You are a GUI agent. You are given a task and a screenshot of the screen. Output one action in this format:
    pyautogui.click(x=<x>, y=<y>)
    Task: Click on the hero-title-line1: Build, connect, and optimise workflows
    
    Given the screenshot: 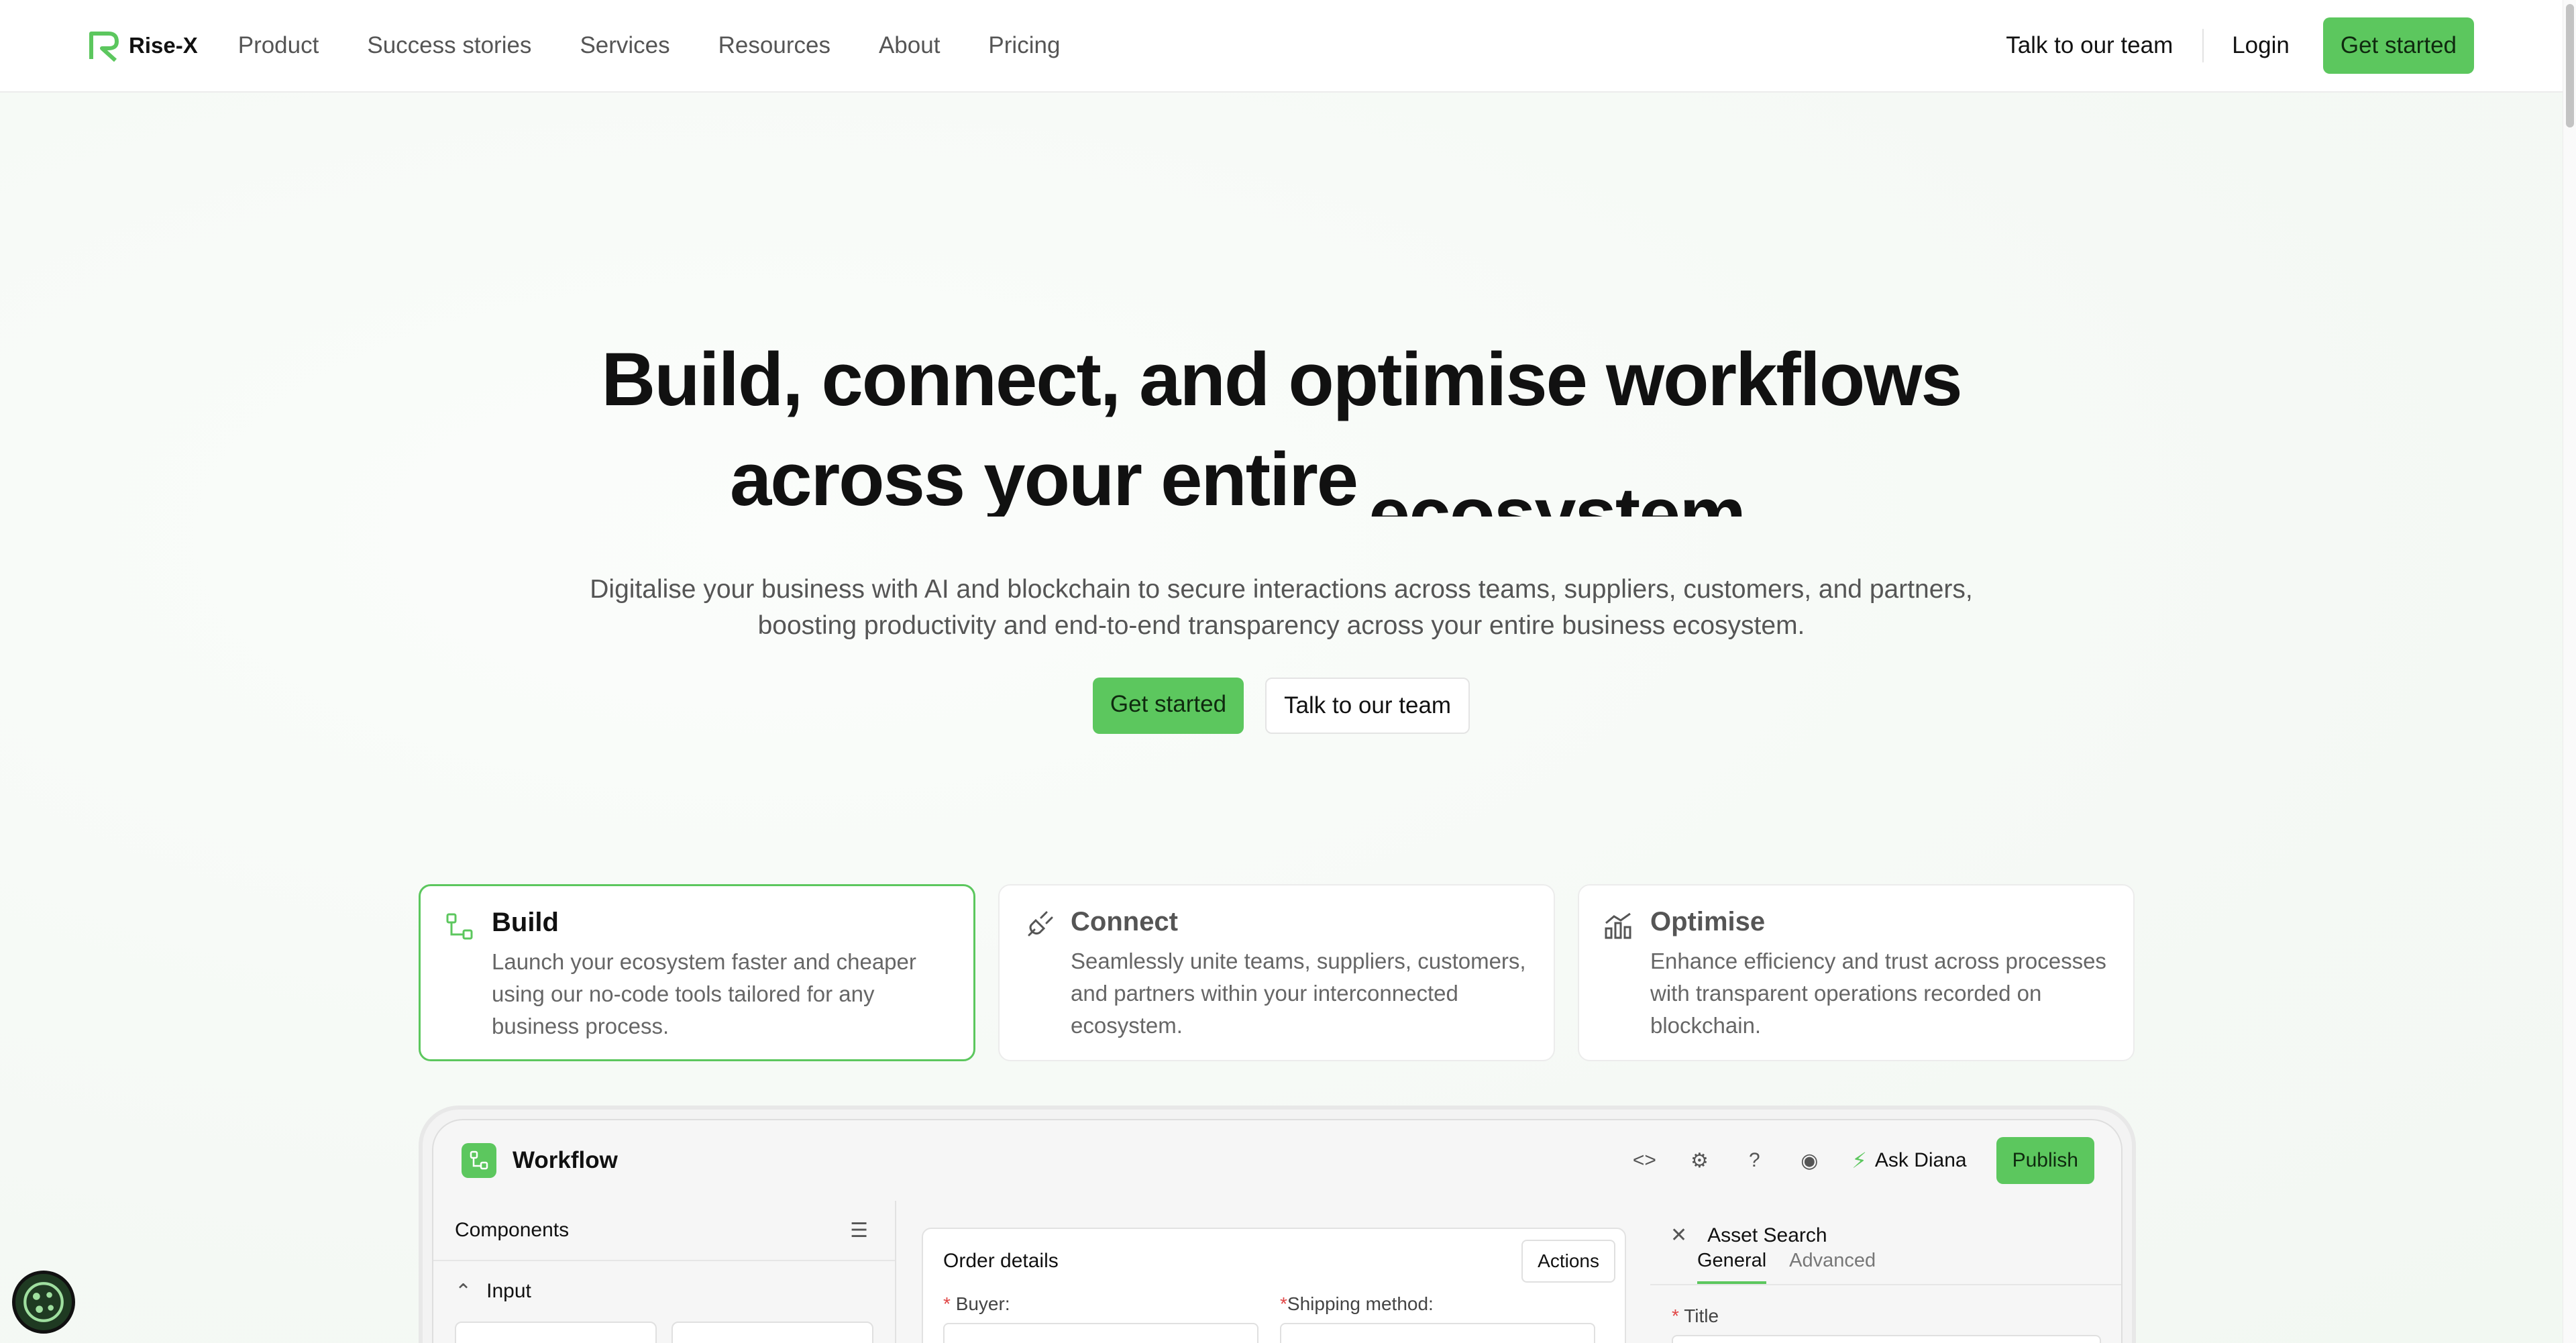 What is the action you would take?
    pyautogui.click(x=1281, y=379)
    